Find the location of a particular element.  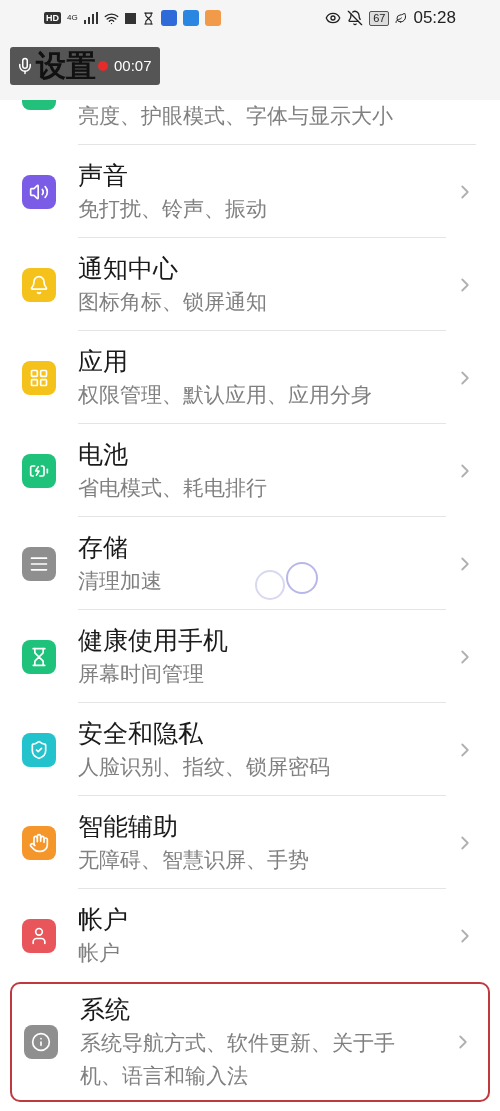

row-subtitle: 帐户 is located at coordinates (99, 953).